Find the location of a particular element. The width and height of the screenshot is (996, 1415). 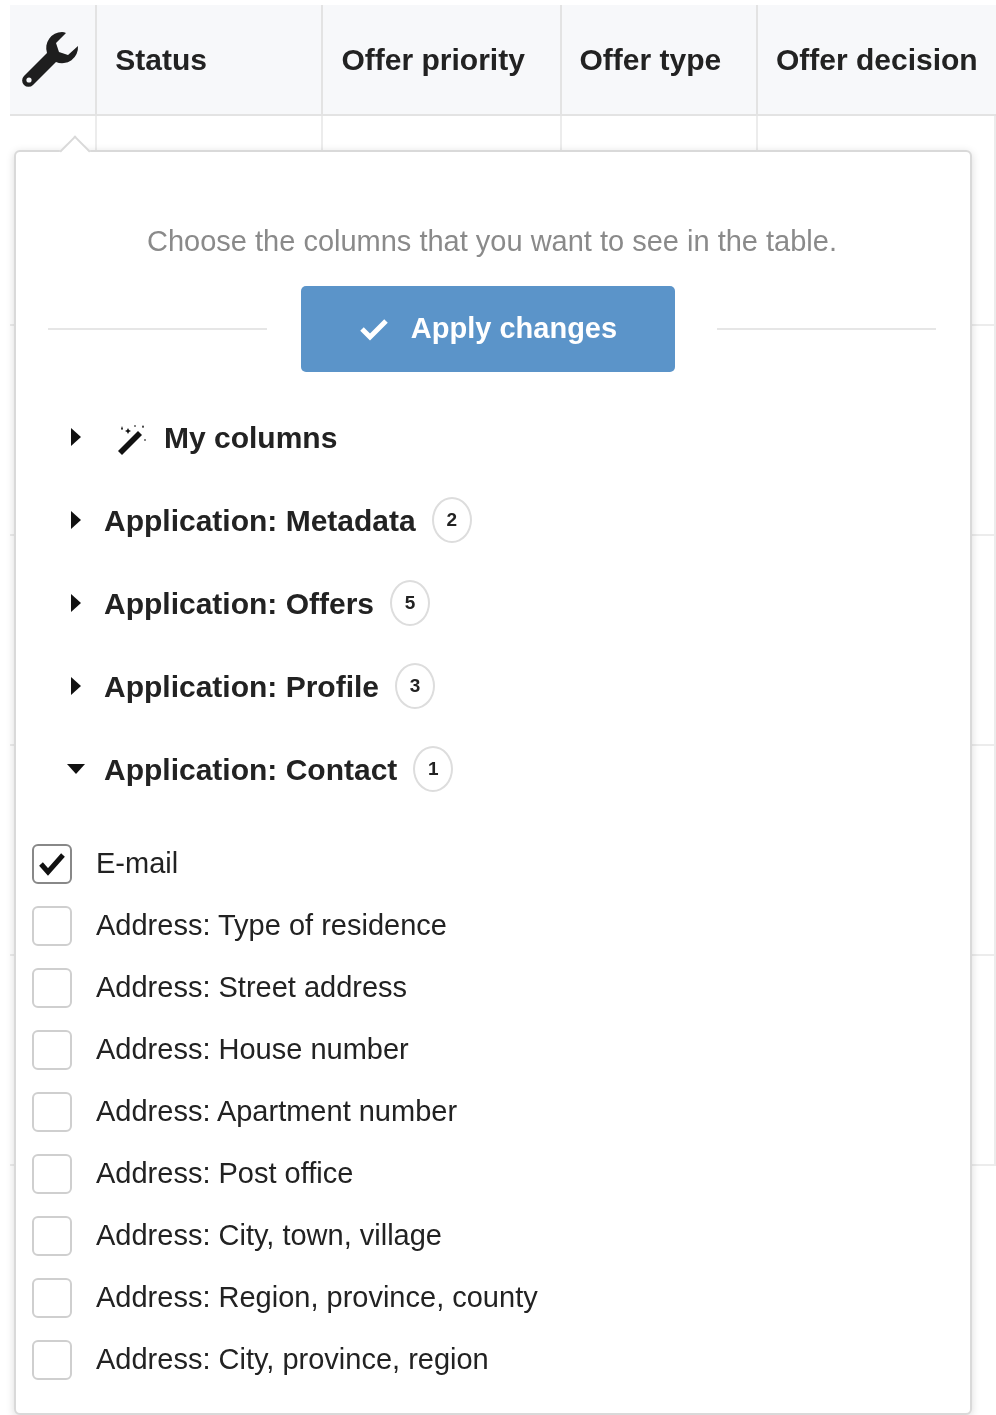

column-header: Offer type is located at coordinates (659, 59).